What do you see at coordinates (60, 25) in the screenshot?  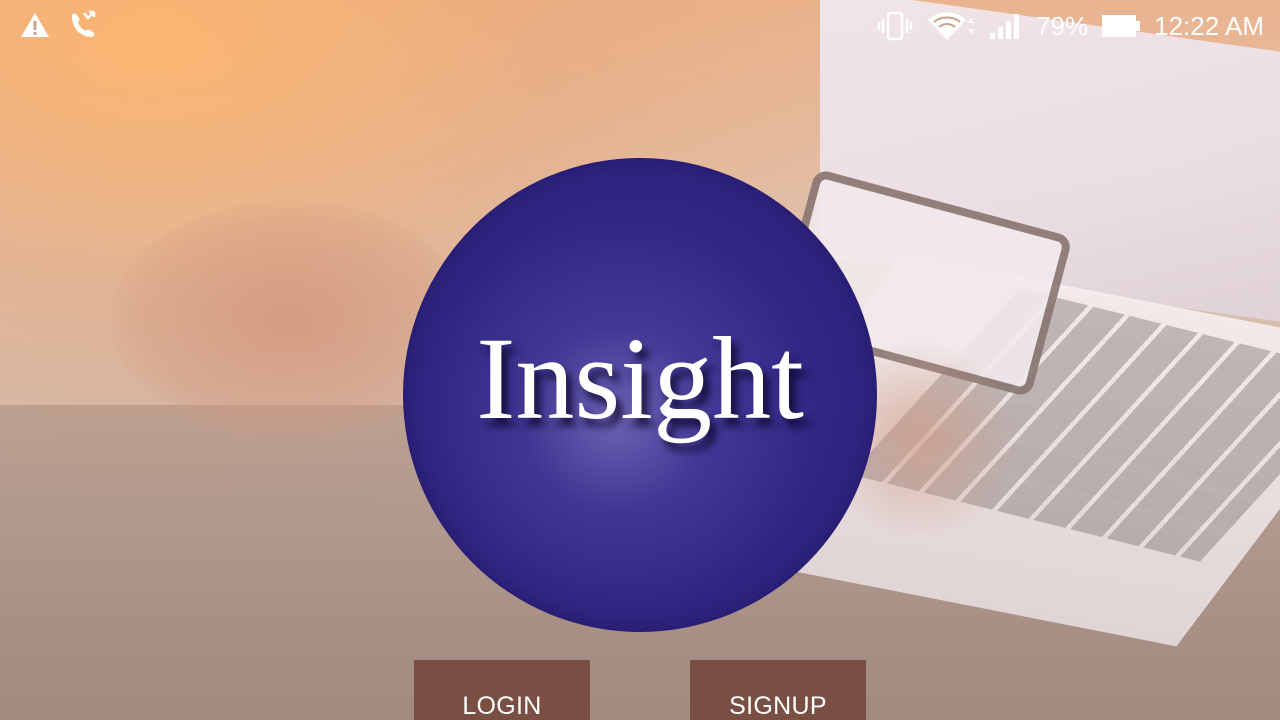 I see `status-left-icons` at bounding box center [60, 25].